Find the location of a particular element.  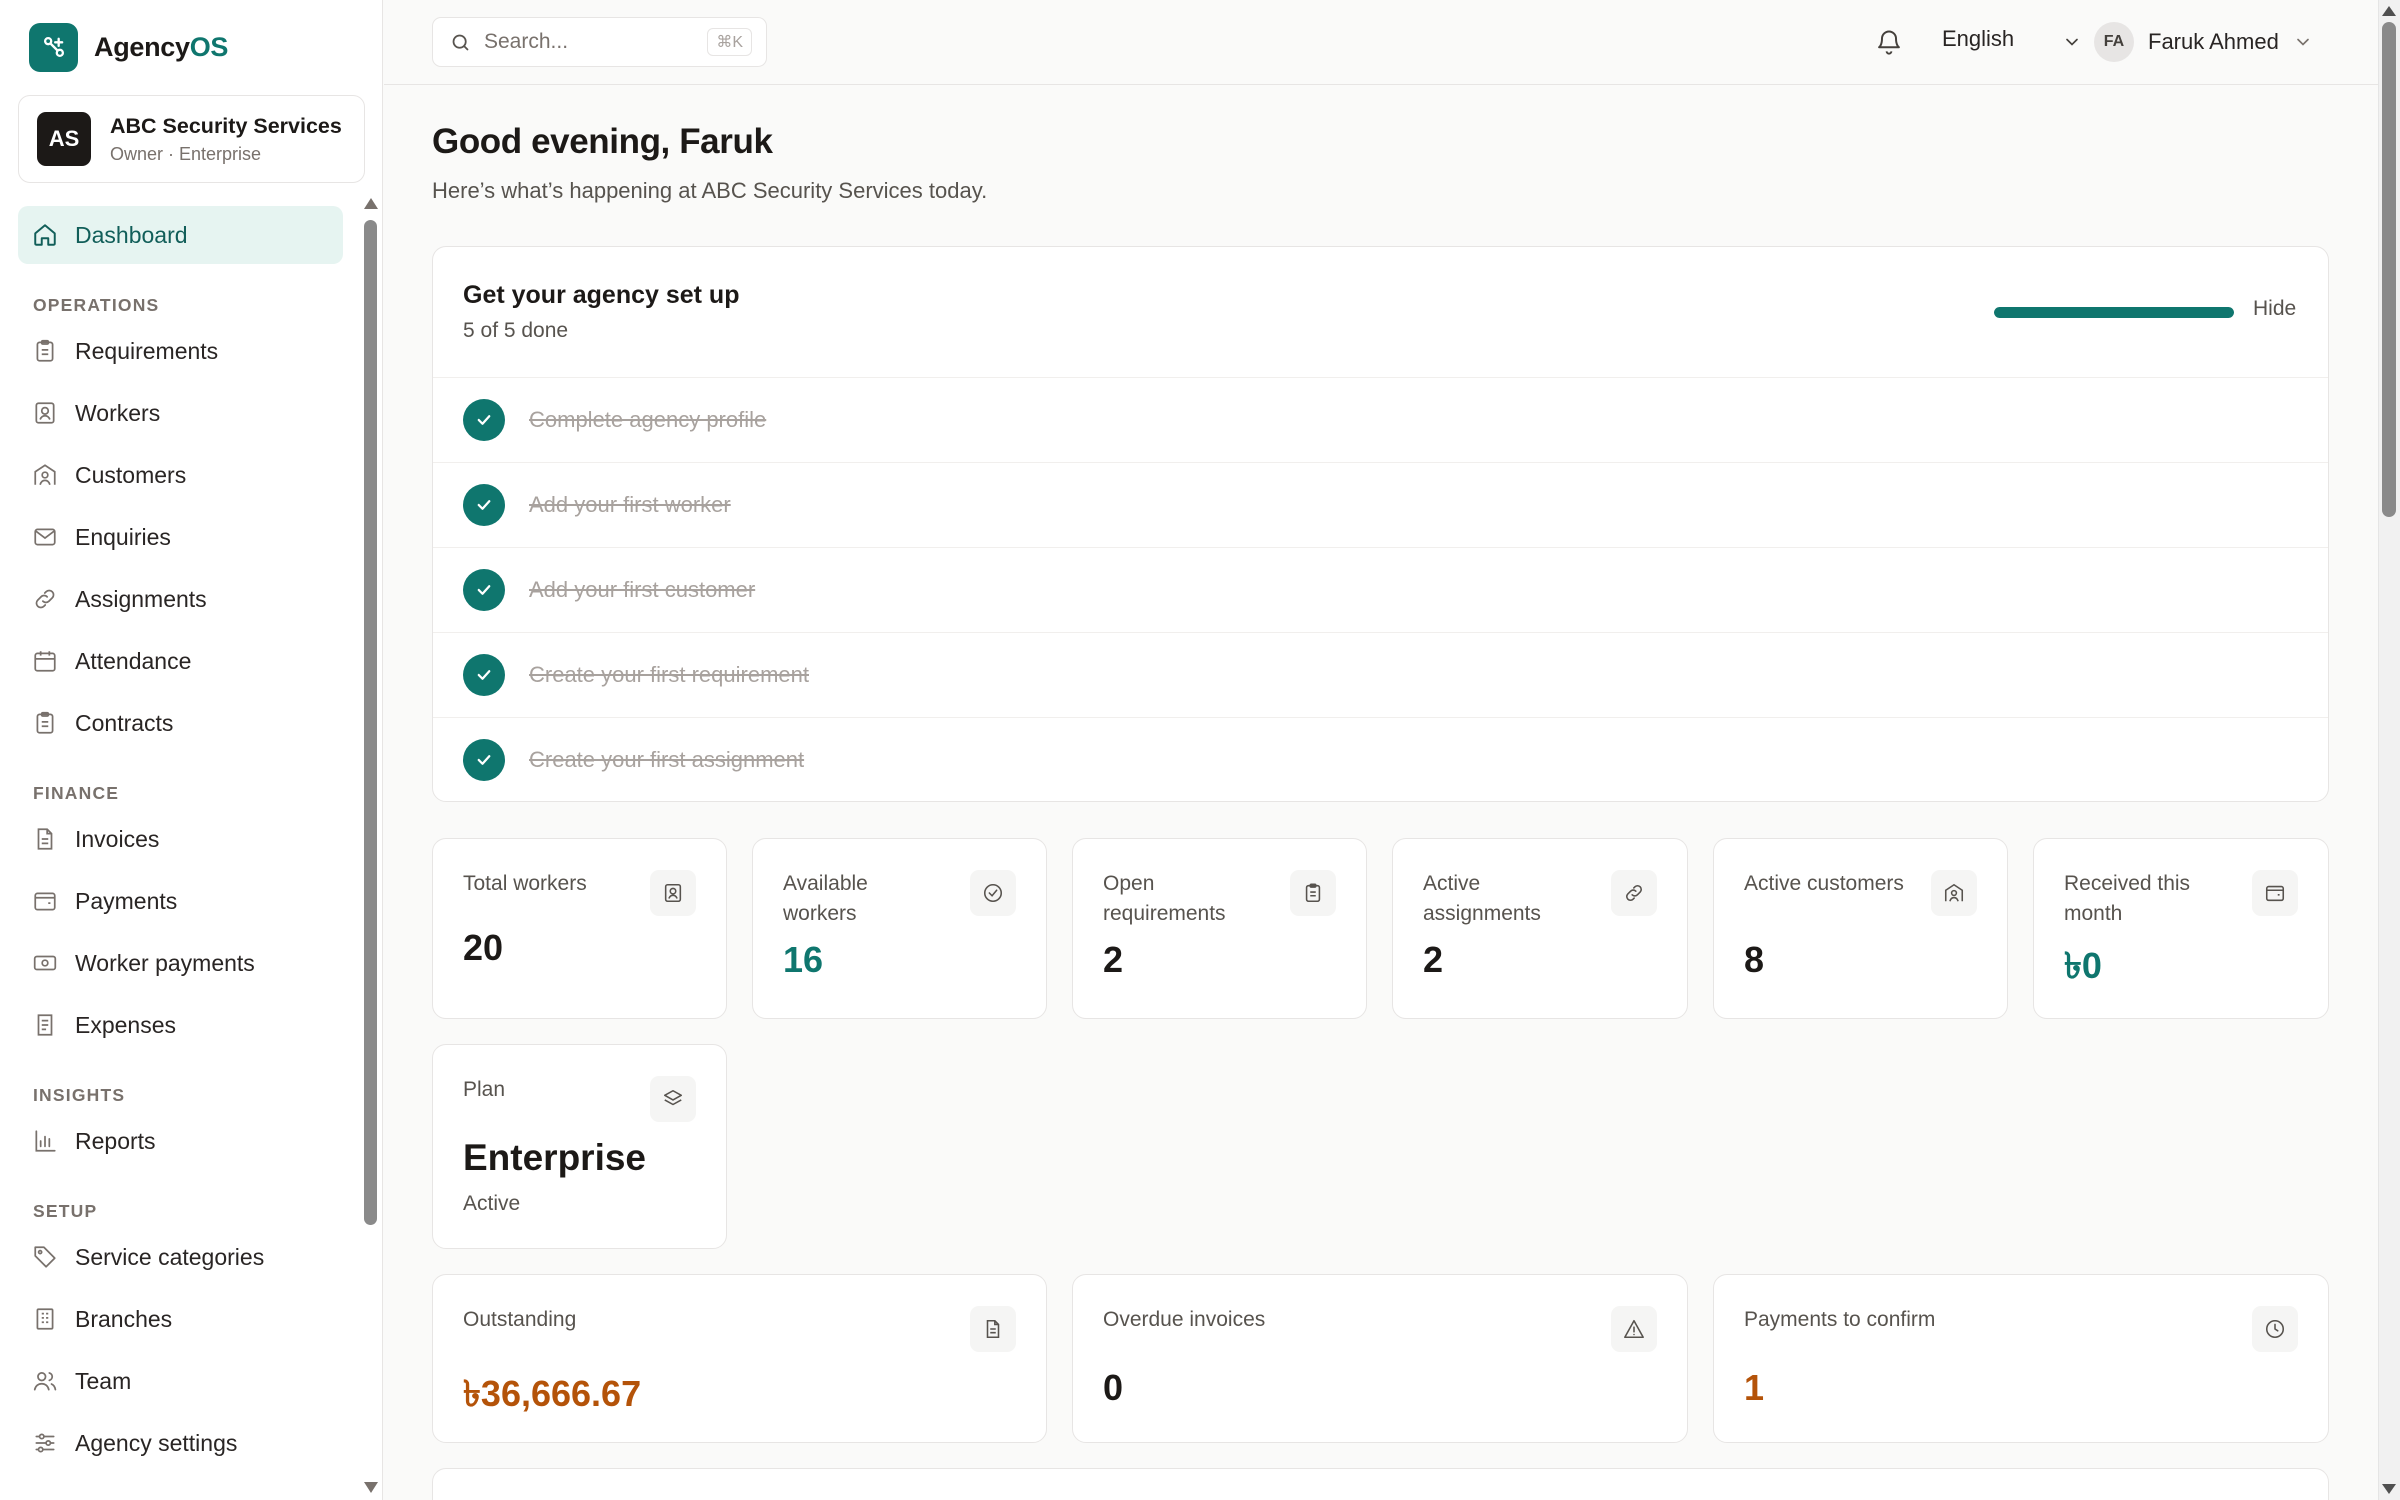

stat-label: Overdue invoices is located at coordinates (1184, 1319).